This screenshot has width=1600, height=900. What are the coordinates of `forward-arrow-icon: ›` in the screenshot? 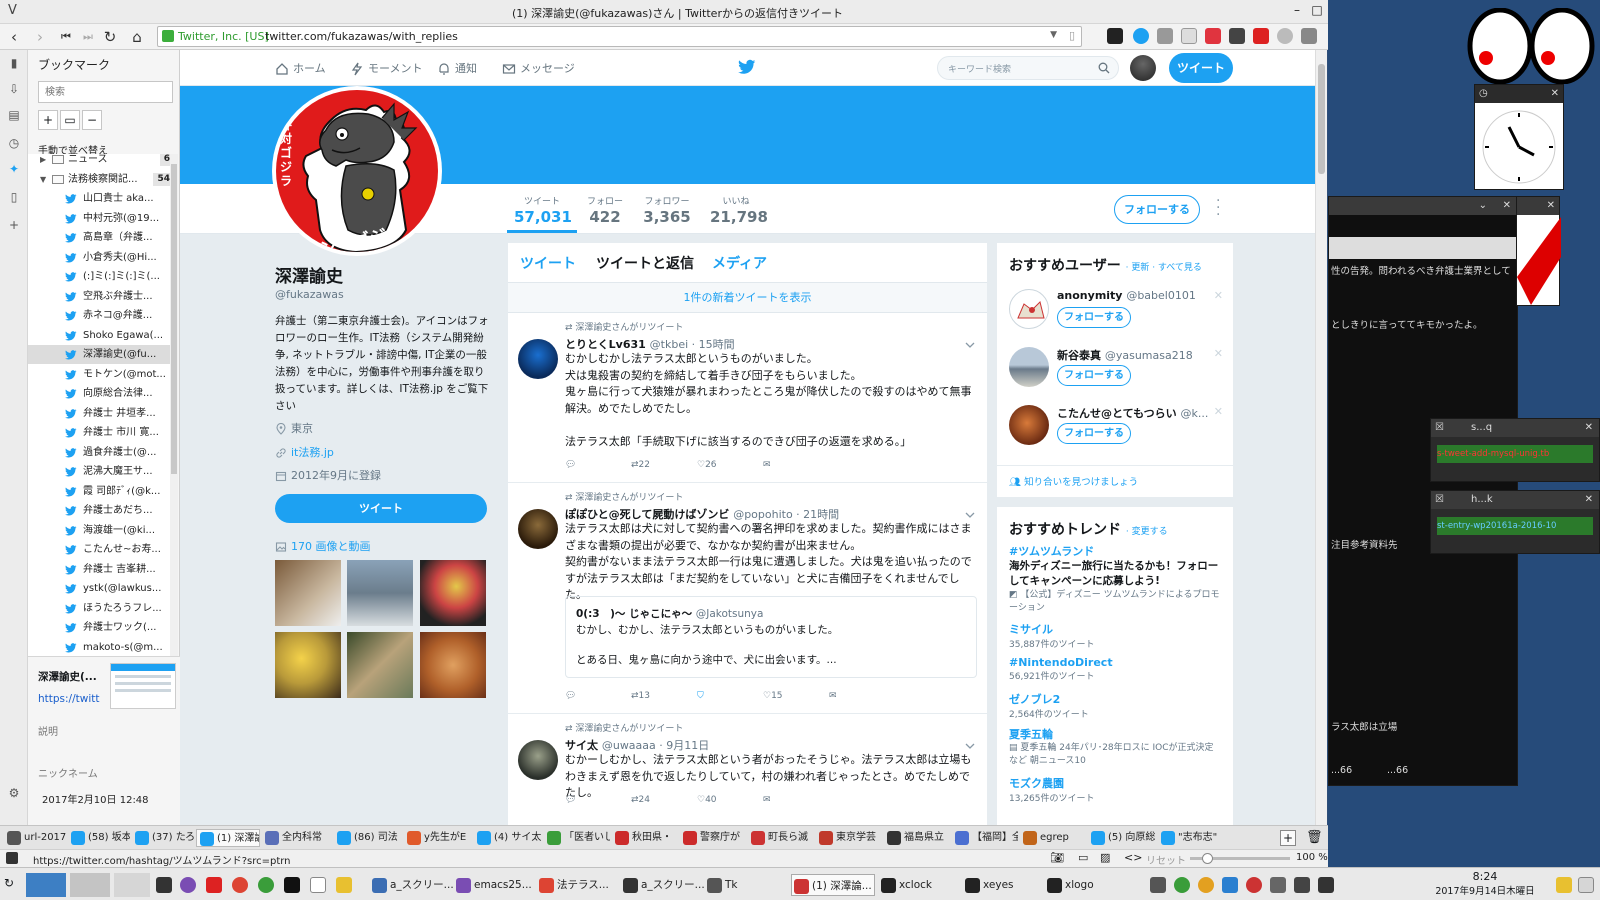 It's located at (40, 37).